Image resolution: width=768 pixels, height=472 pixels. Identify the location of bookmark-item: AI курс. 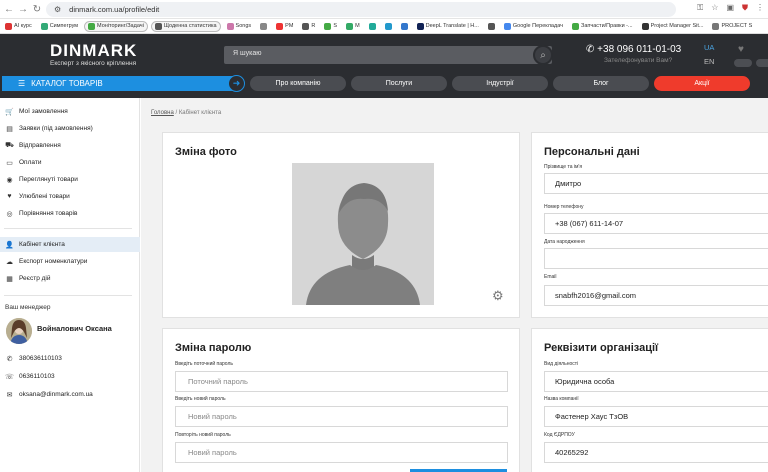
(18, 26).